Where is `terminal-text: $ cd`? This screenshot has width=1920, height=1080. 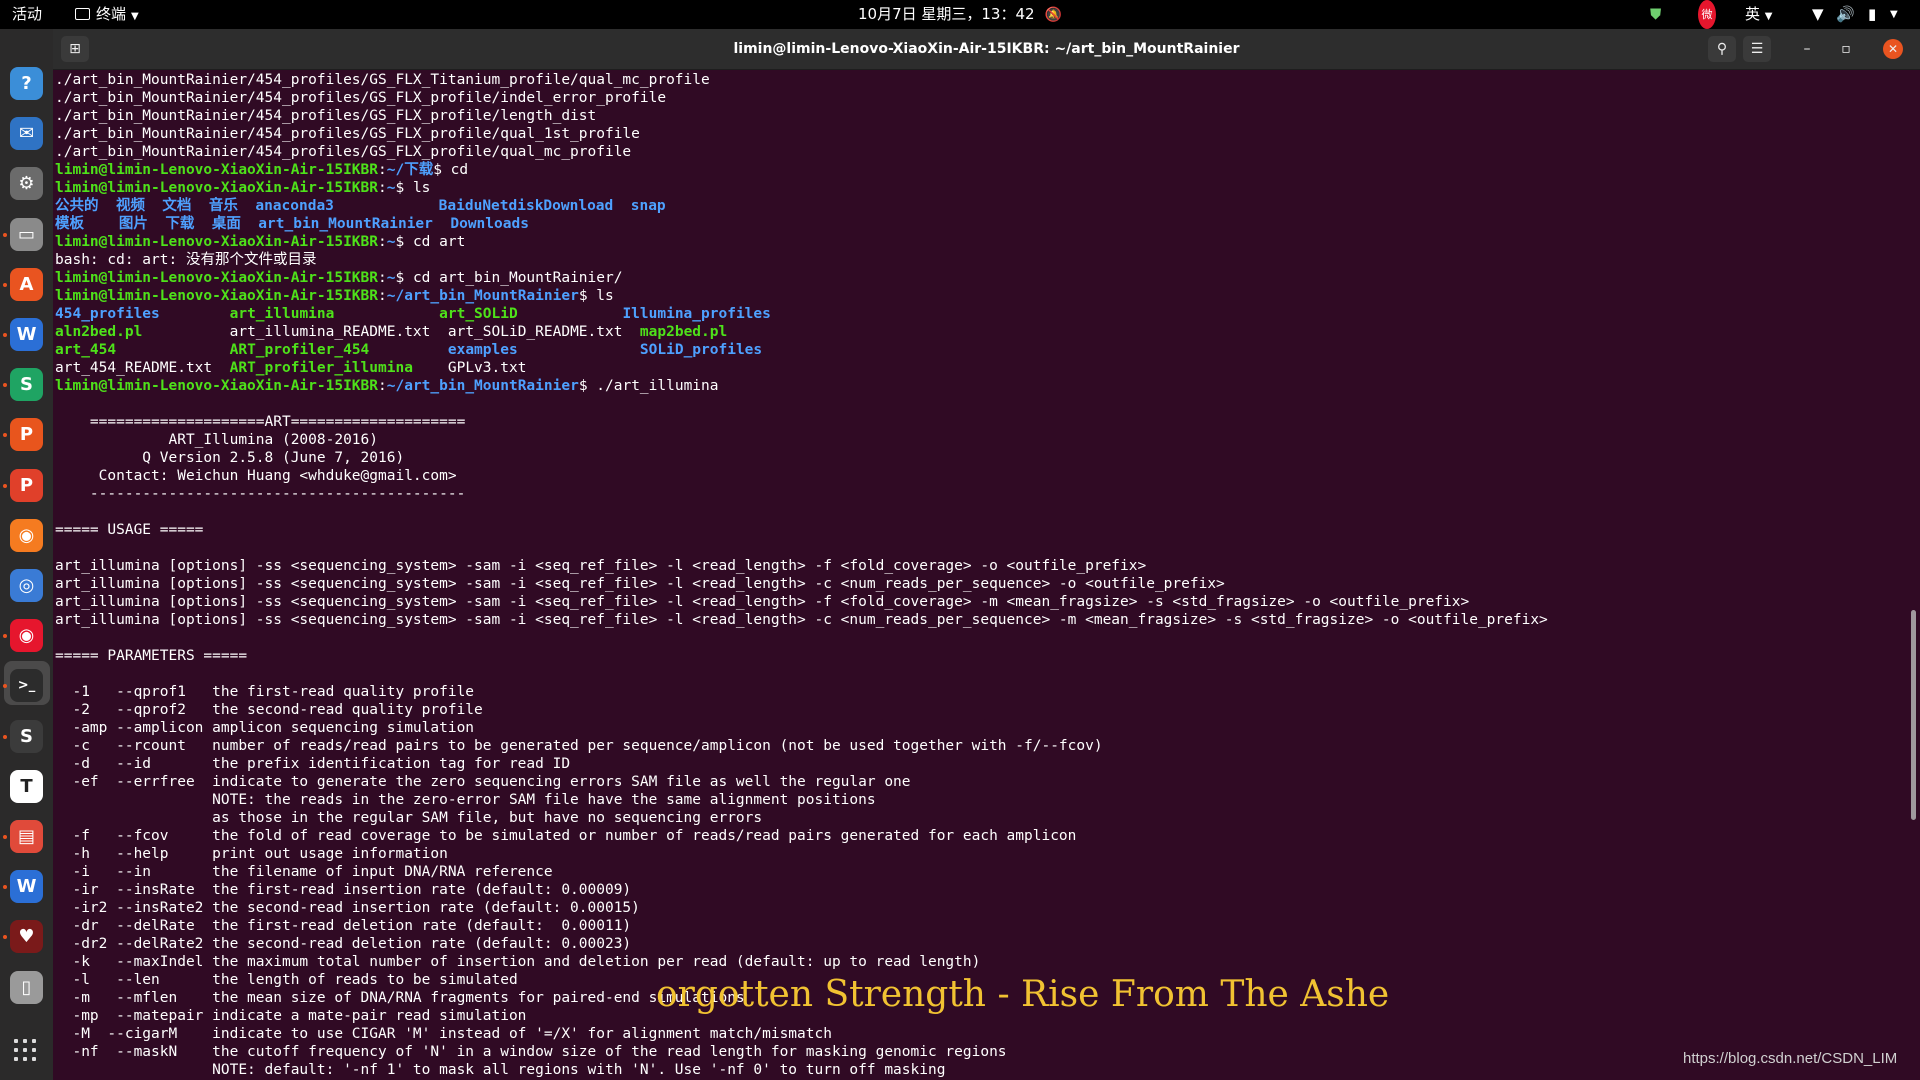
terminal-text: $ cd is located at coordinates (451, 170).